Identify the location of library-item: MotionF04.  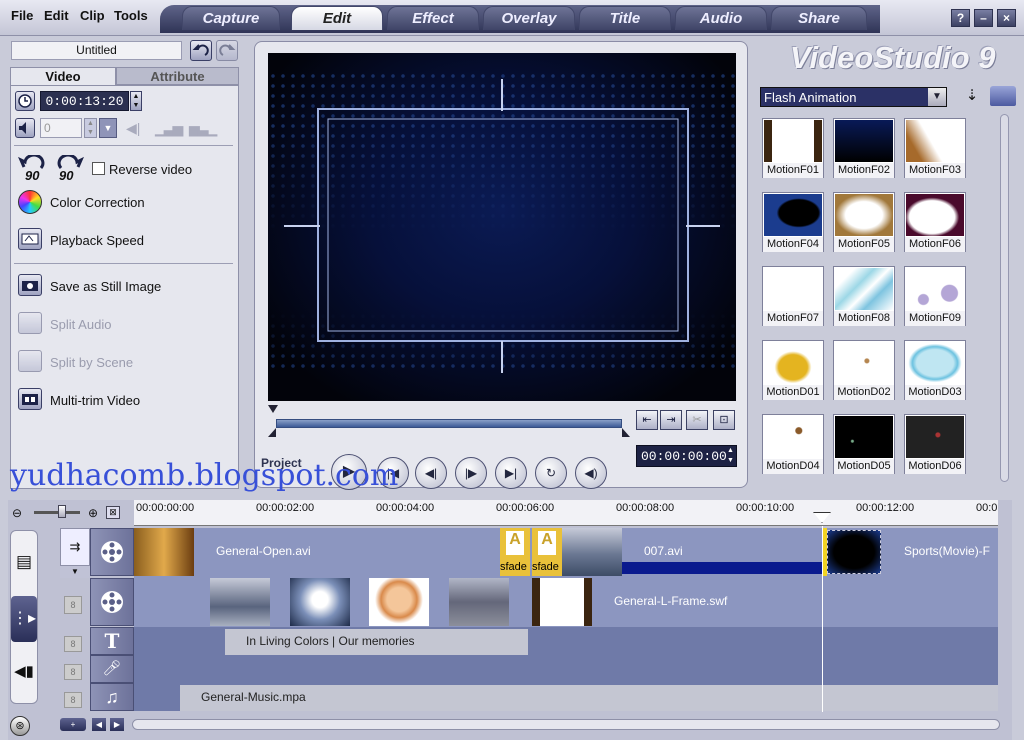
(793, 222).